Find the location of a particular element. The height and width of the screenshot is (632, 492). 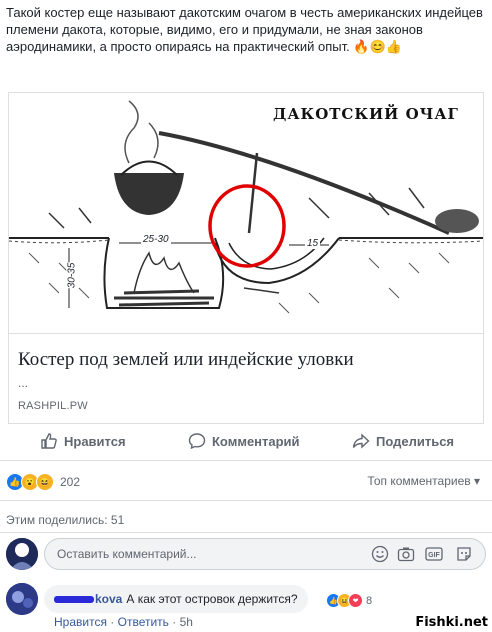

comment-input: Оставить комментарий... GIF is located at coordinates (265, 554).